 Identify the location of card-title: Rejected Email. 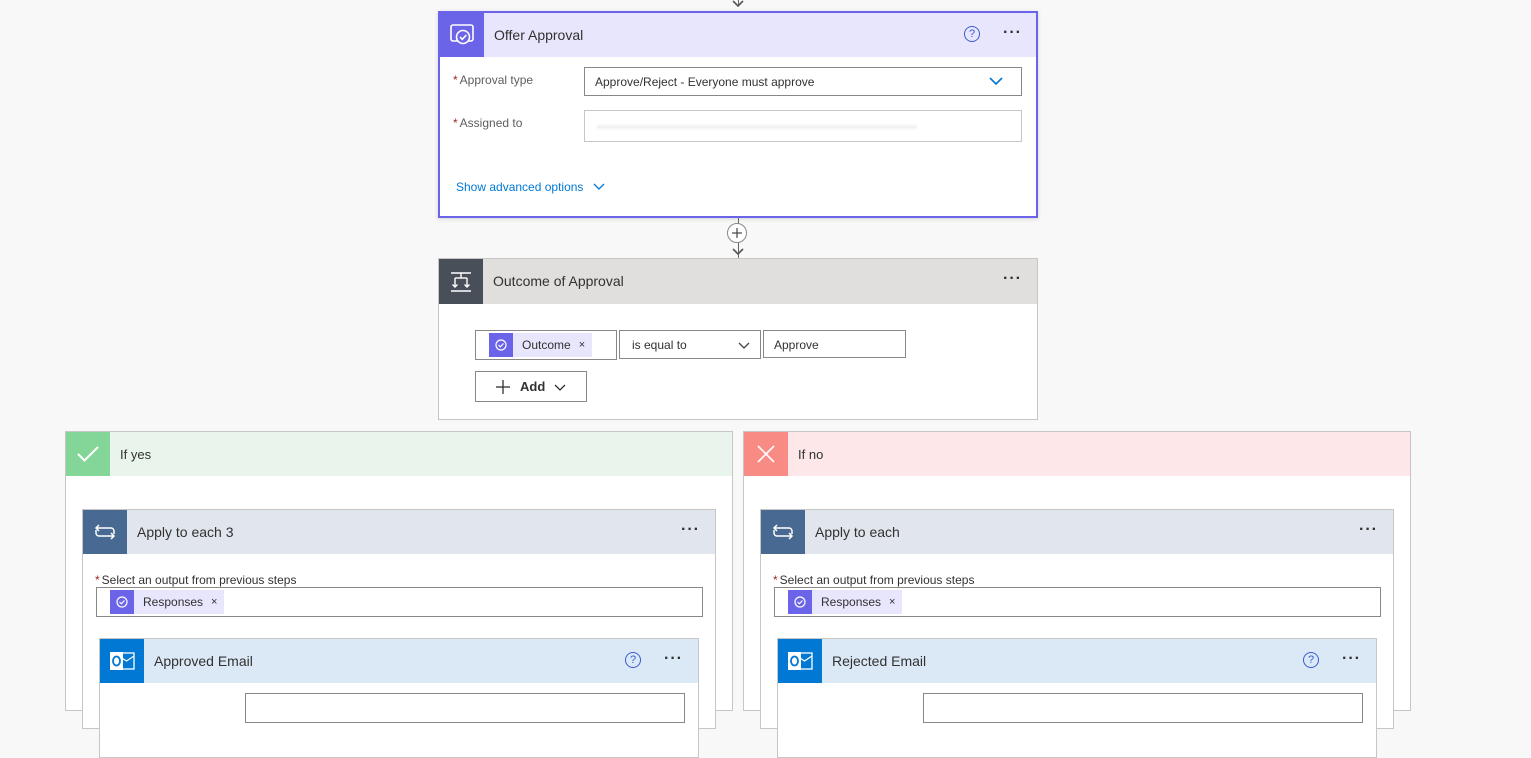
(879, 661).